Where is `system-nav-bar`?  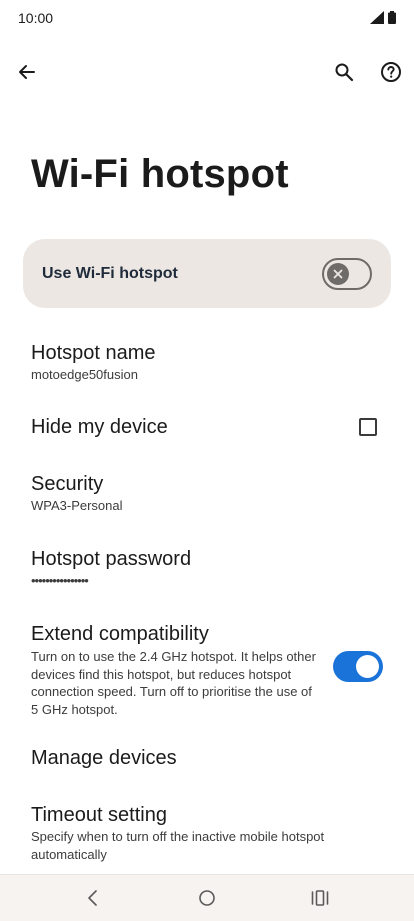 system-nav-bar is located at coordinates (207, 897).